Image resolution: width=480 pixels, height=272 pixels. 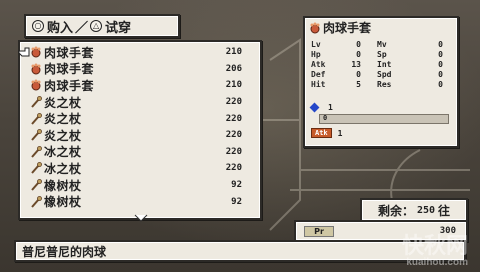 What do you see at coordinates (321, 107) in the screenshot?
I see `gem-row: 1` at bounding box center [321, 107].